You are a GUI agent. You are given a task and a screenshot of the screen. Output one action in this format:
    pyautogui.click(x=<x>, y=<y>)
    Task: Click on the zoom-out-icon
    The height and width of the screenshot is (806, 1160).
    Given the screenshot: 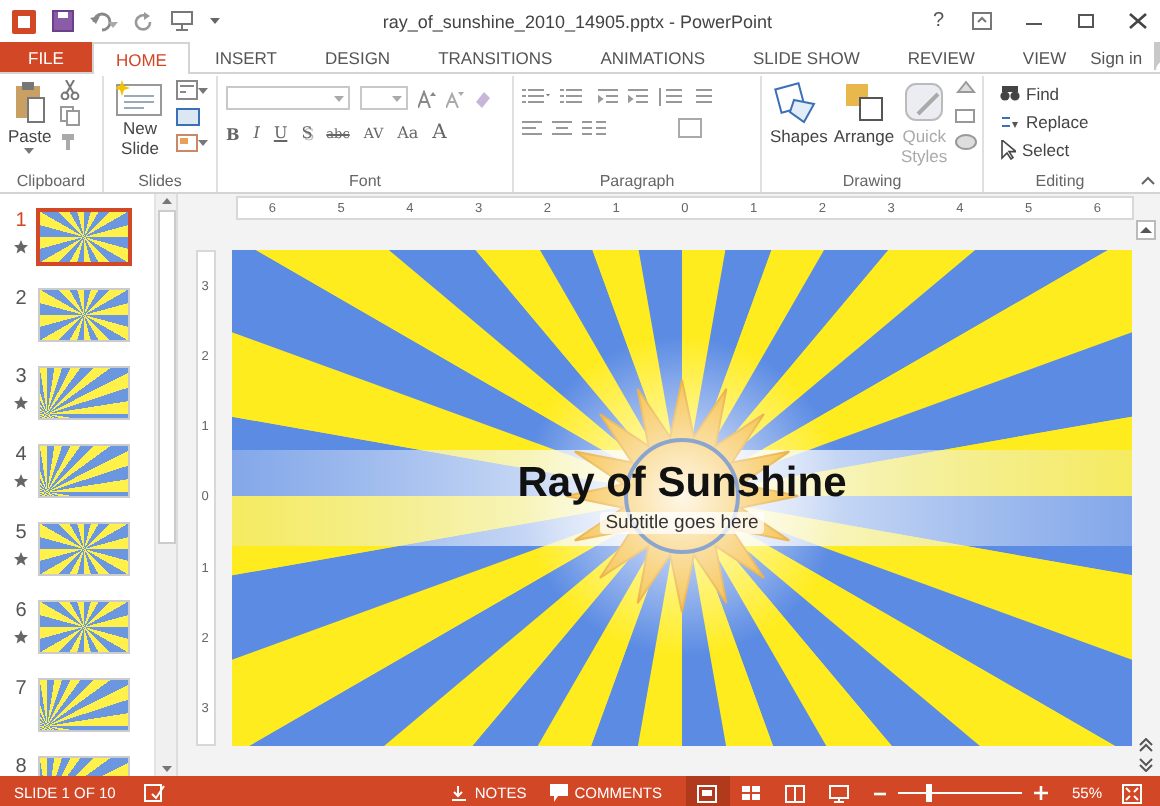 What is the action you would take?
    pyautogui.click(x=879, y=793)
    